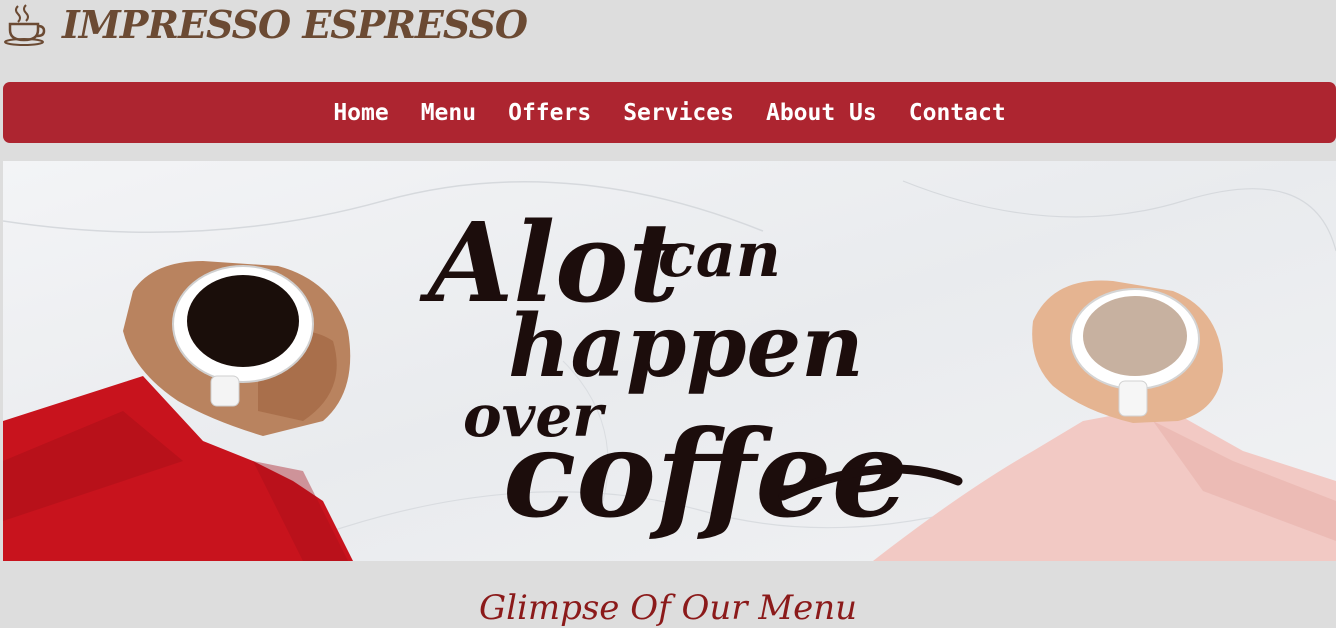 Image resolution: width=1336 pixels, height=628 pixels. Describe the element at coordinates (295, 24) in the screenshot. I see `brand-name: IMPRESSO ESPRESSO` at that location.